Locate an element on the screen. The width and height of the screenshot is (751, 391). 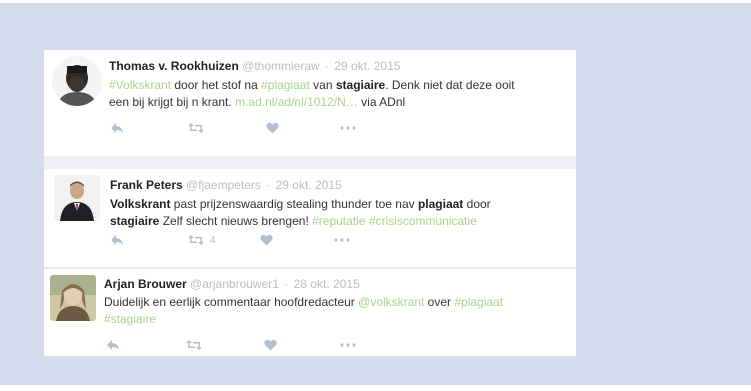
hashtag-link: #crisiscommunicatie is located at coordinates (423, 221).